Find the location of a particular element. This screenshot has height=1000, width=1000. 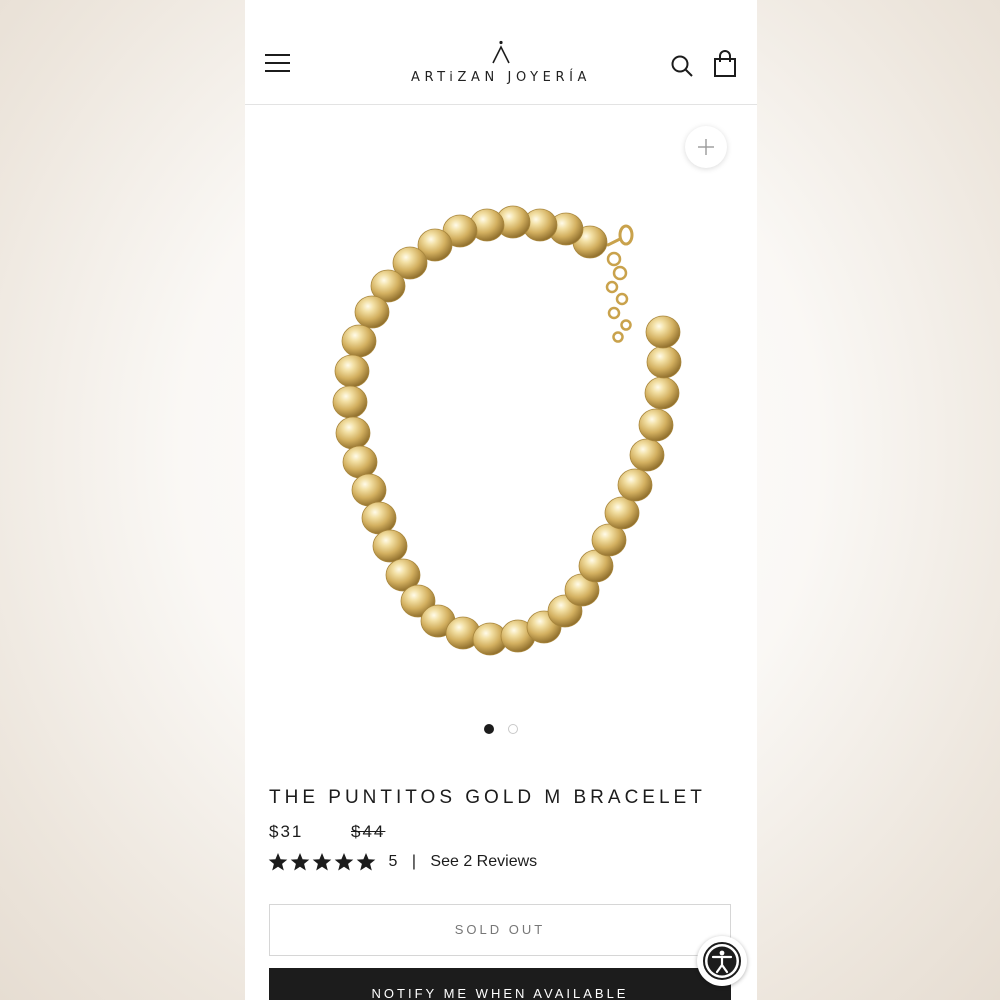

accessibility-icon is located at coordinates (722, 961).